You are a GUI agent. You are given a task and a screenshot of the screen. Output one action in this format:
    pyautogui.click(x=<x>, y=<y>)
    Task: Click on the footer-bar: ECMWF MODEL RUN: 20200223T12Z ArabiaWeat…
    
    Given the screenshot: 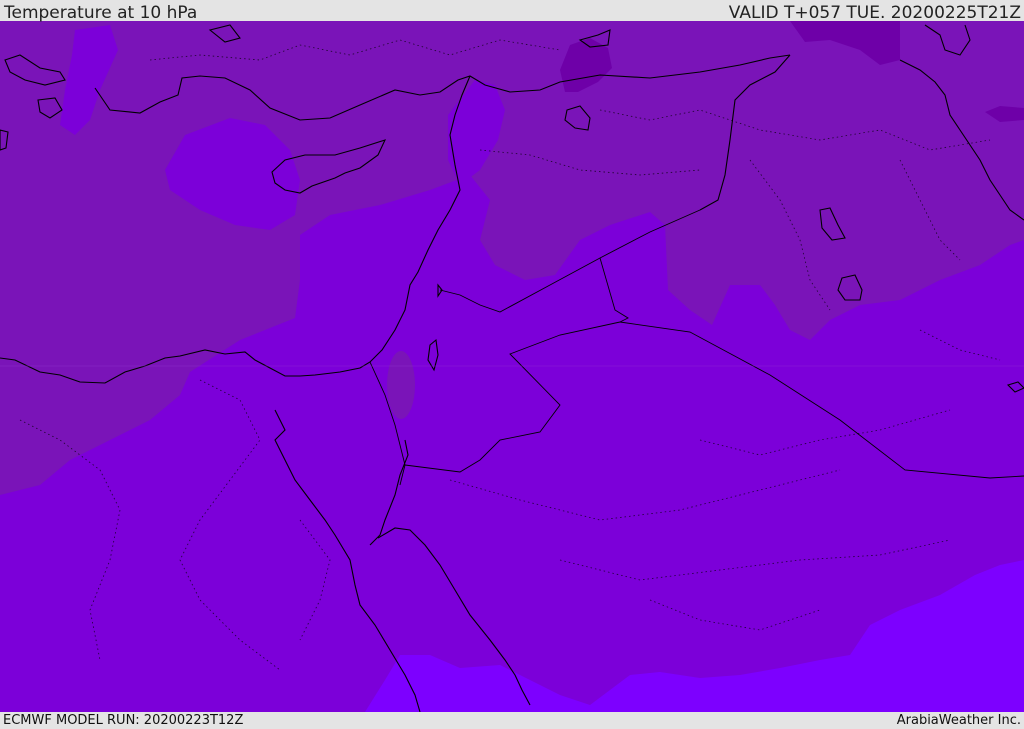 What is the action you would take?
    pyautogui.click(x=512, y=720)
    